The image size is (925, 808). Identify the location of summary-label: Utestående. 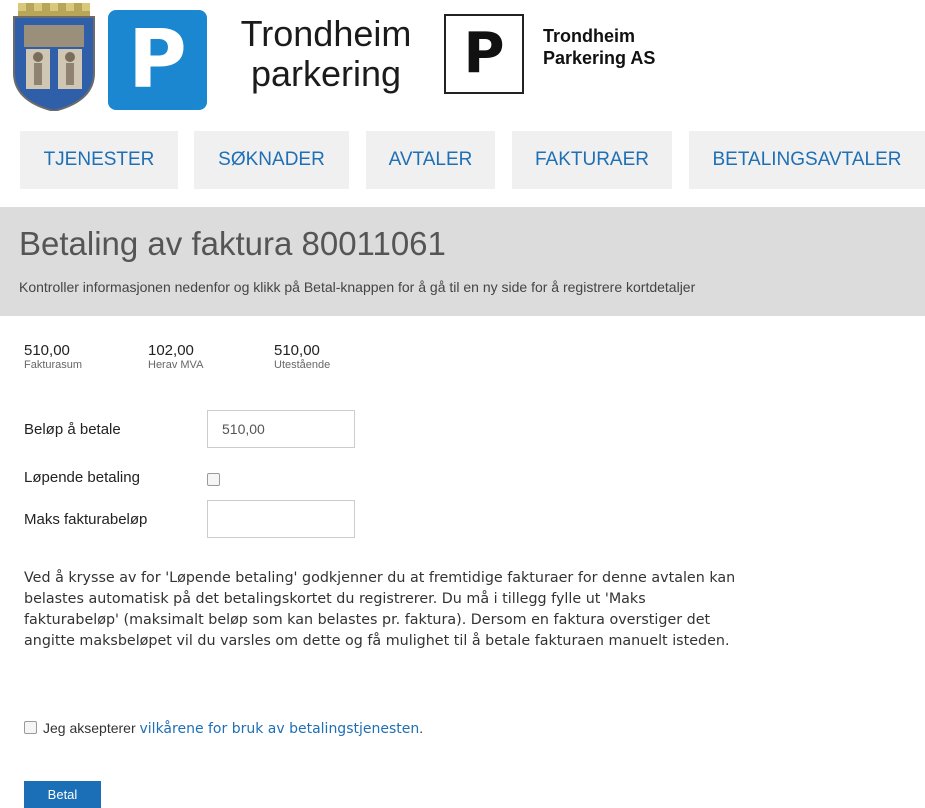
(302, 365).